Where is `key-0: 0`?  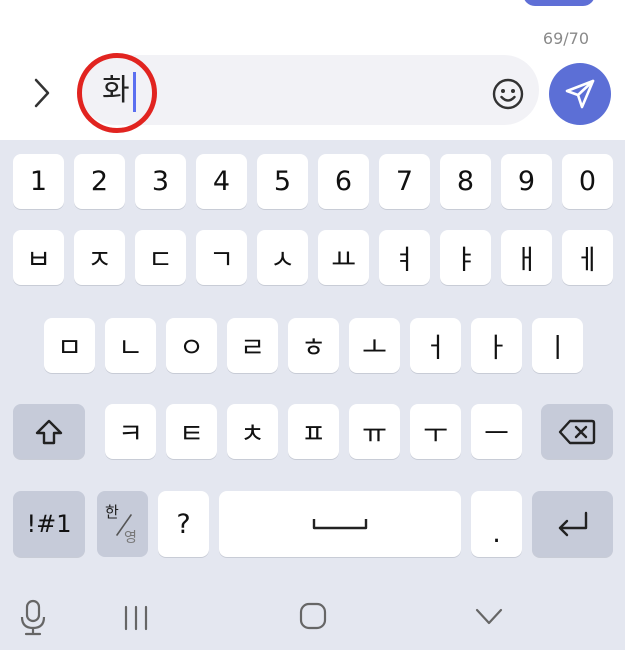
key-0: 0 is located at coordinates (587, 181).